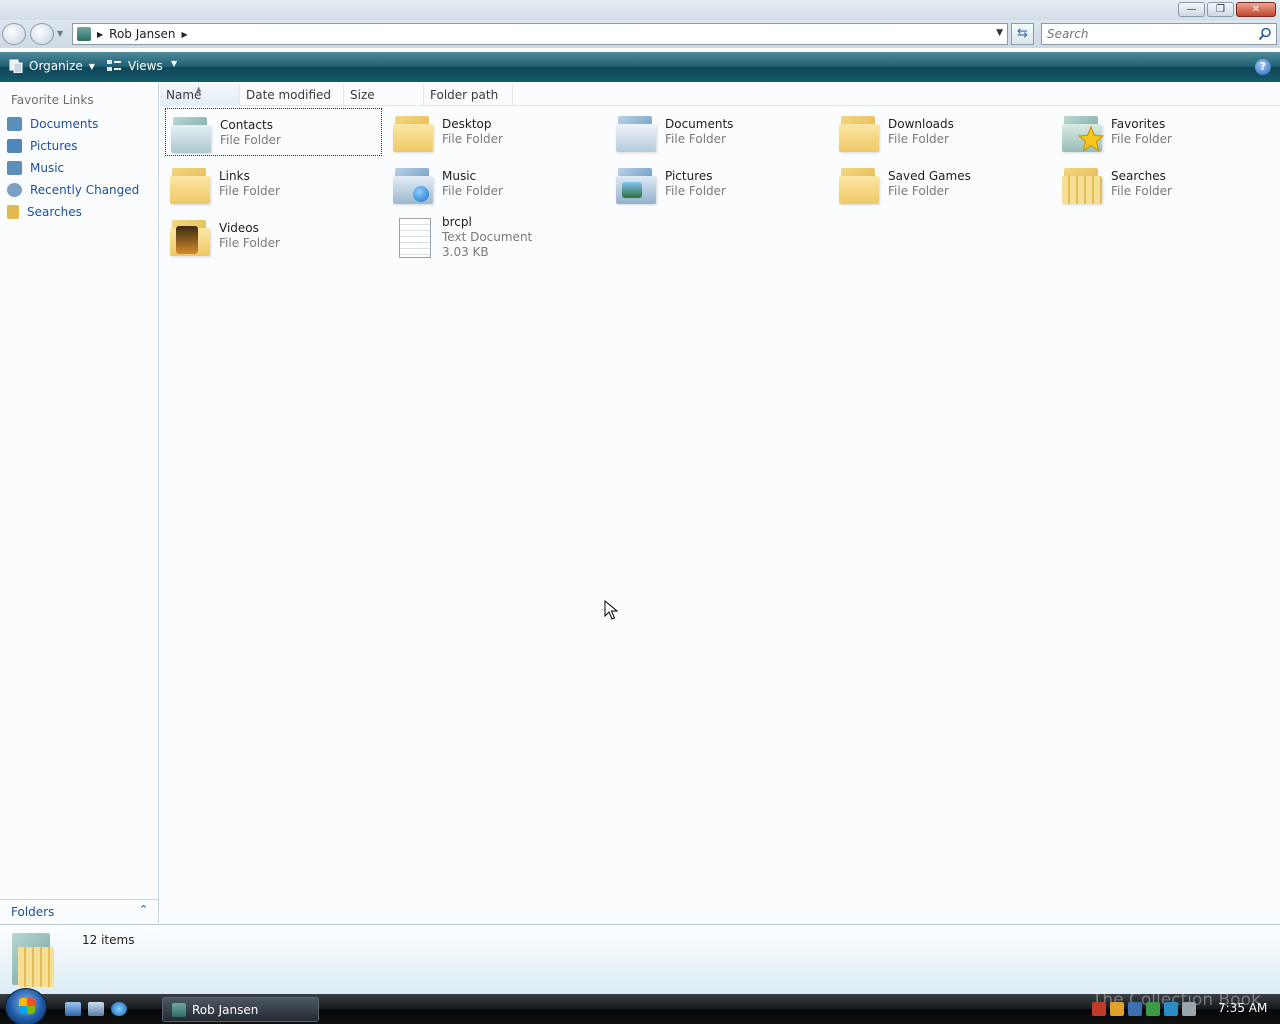  What do you see at coordinates (1135, 1009) in the screenshot?
I see `network-icon` at bounding box center [1135, 1009].